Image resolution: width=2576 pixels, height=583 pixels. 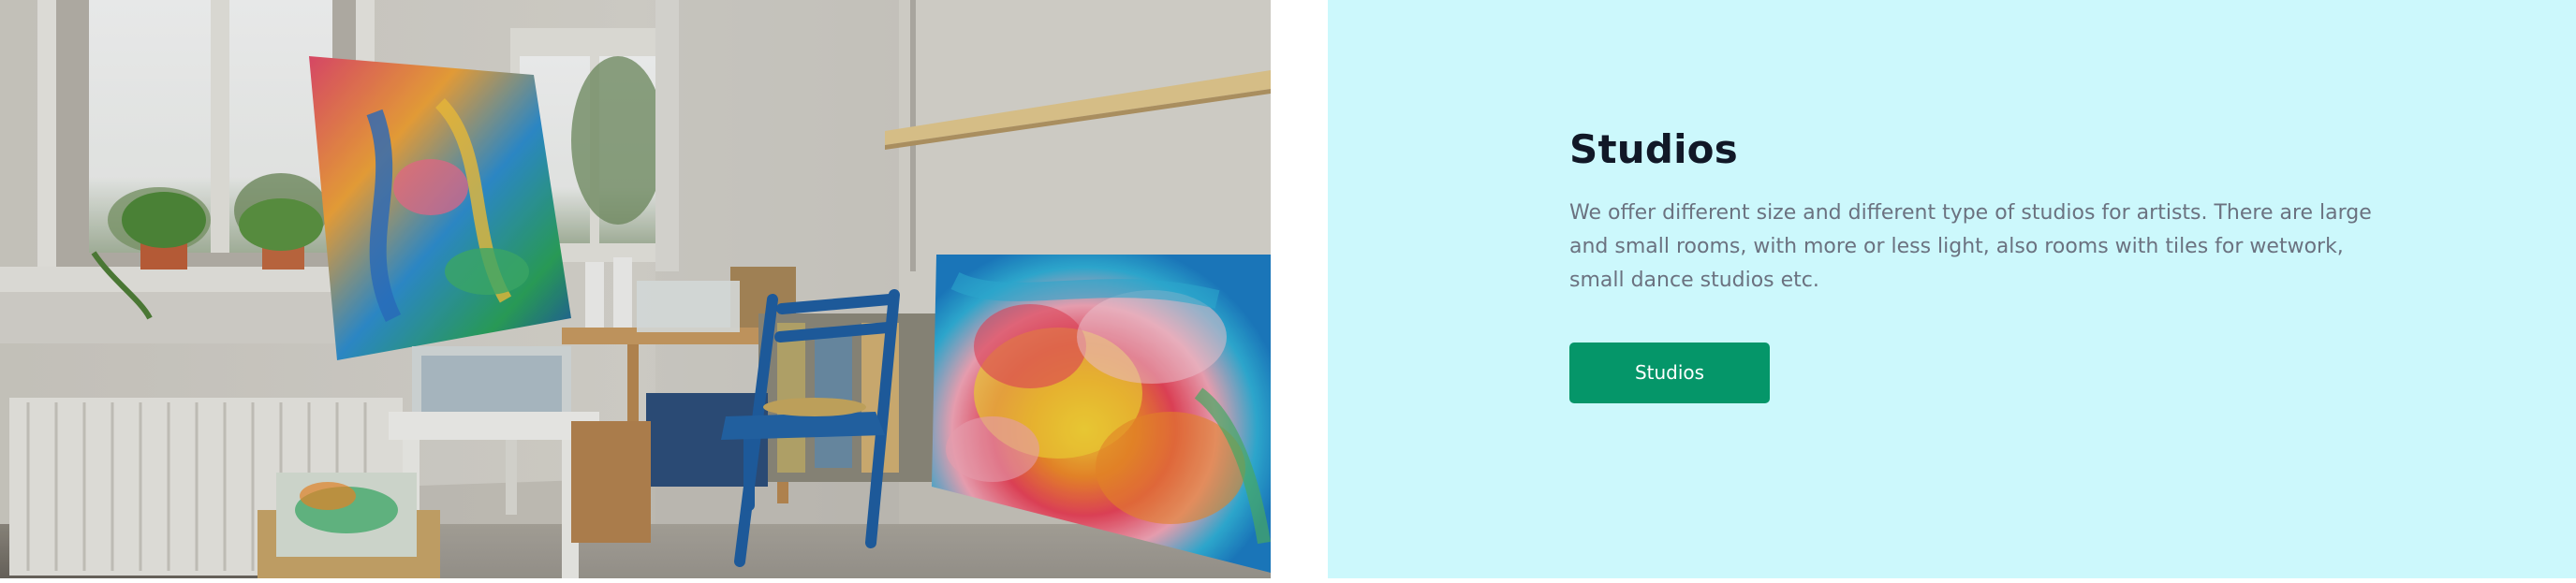 What do you see at coordinates (1669, 373) in the screenshot?
I see `studios-button: Studios` at bounding box center [1669, 373].